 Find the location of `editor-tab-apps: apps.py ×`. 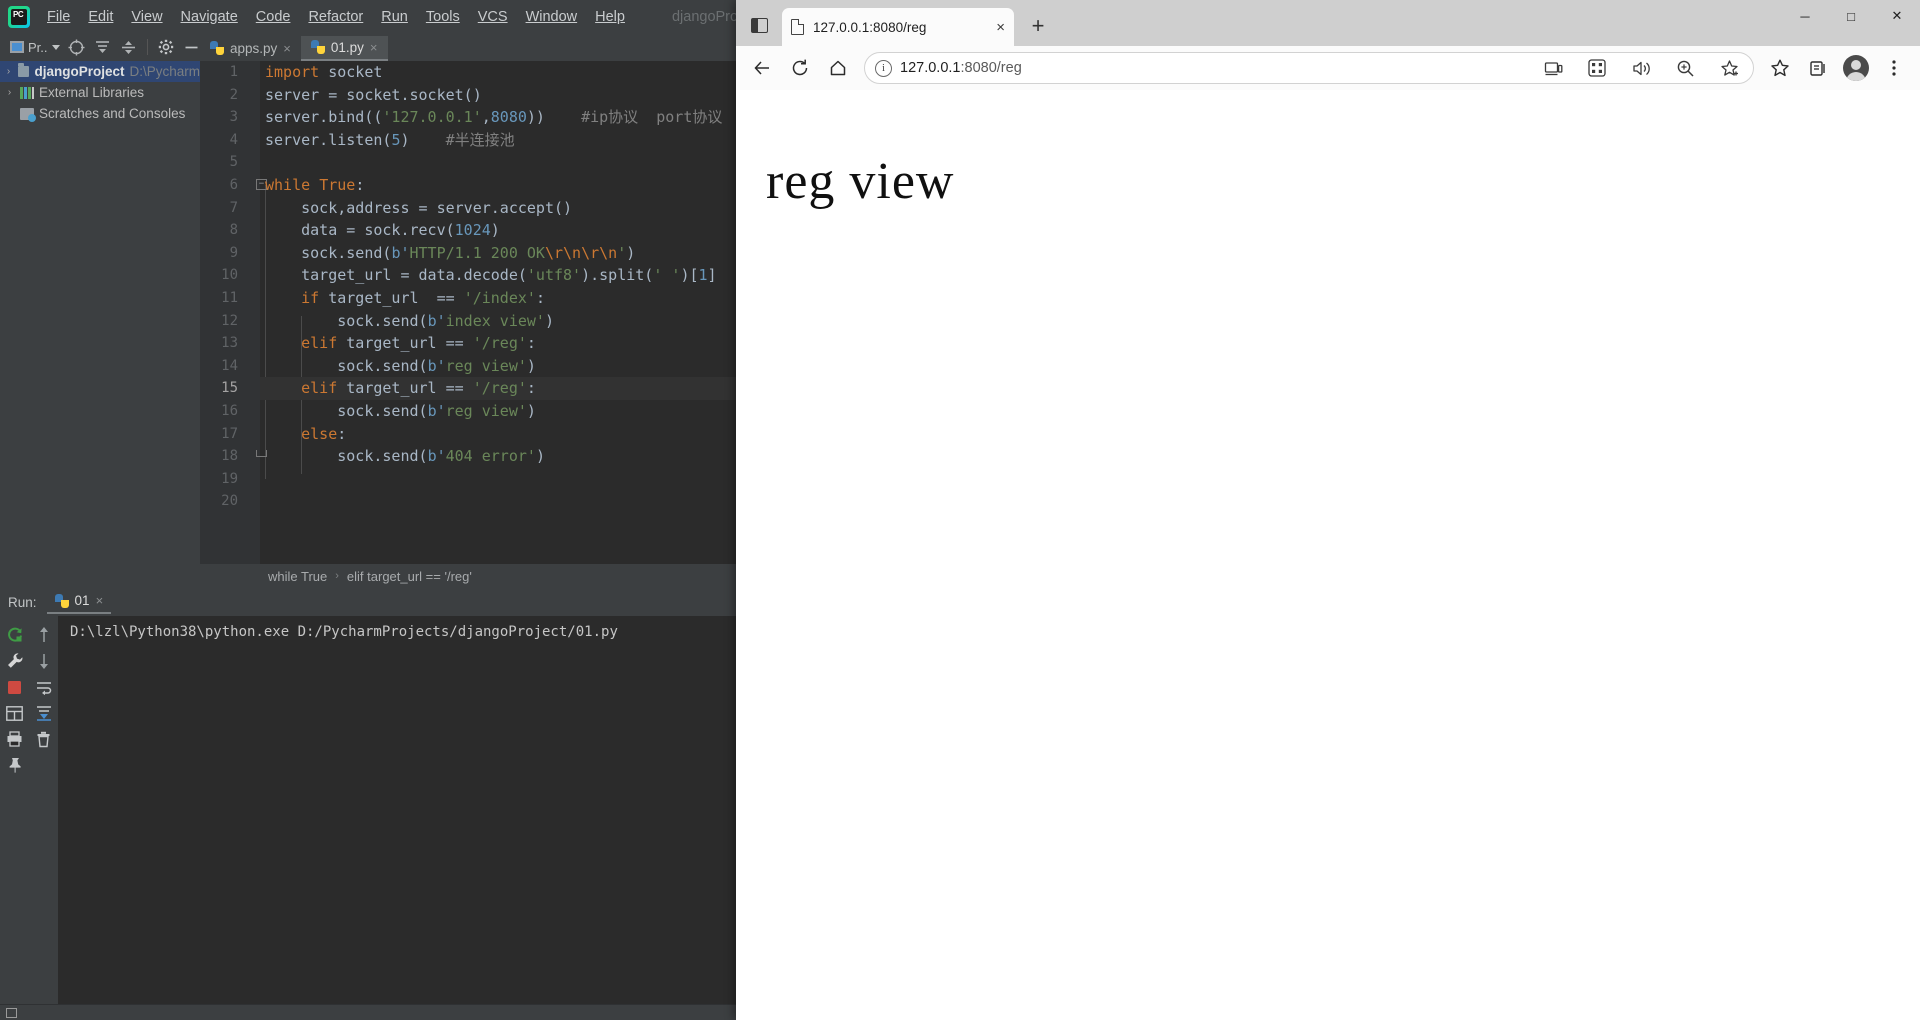

editor-tab-apps: apps.py × is located at coordinates (250, 48).